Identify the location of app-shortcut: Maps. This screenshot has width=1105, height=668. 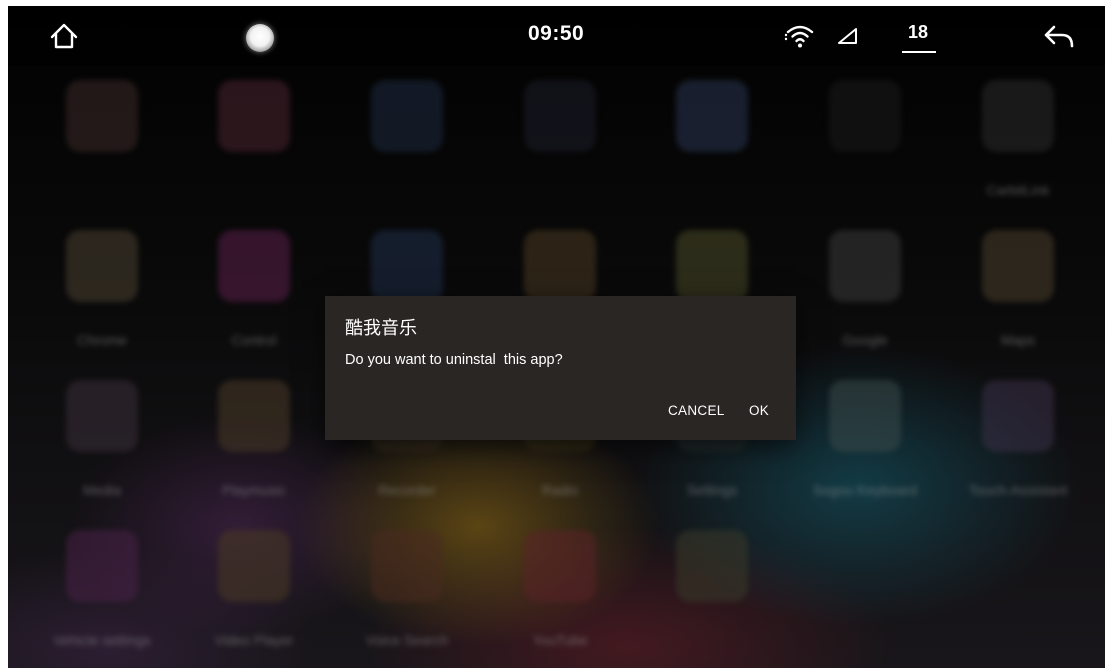
(1005, 291).